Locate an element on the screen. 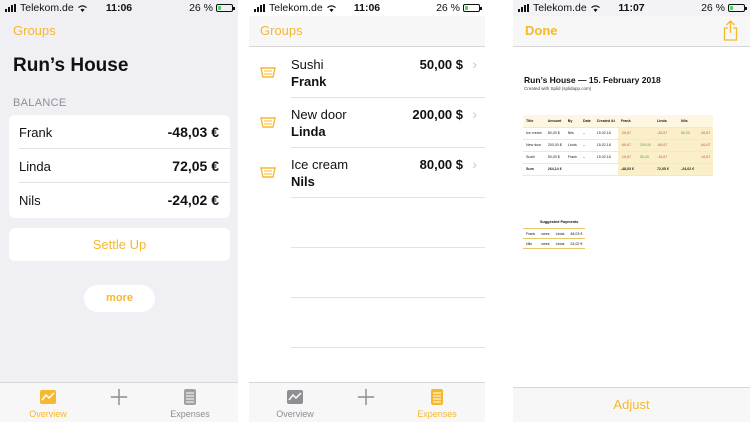 The height and width of the screenshot is (422, 750). sum-row: Sum 264,14 € -48,03 € 72,05 € -24,02 € is located at coordinates (618, 169).